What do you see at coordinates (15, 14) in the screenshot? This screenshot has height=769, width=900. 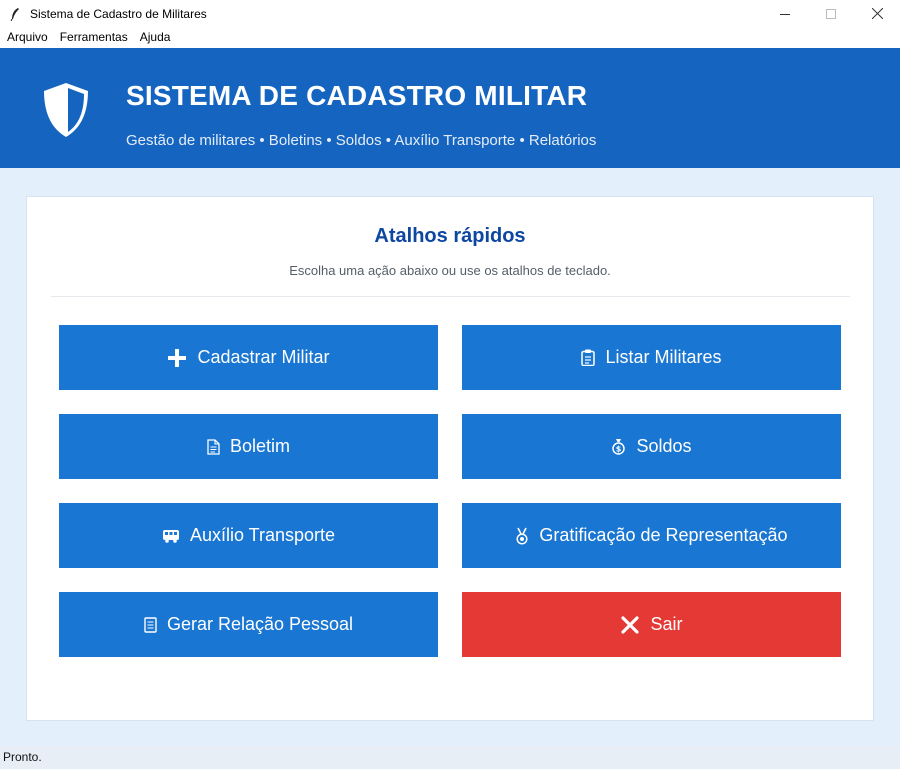 I see `feather-icon` at bounding box center [15, 14].